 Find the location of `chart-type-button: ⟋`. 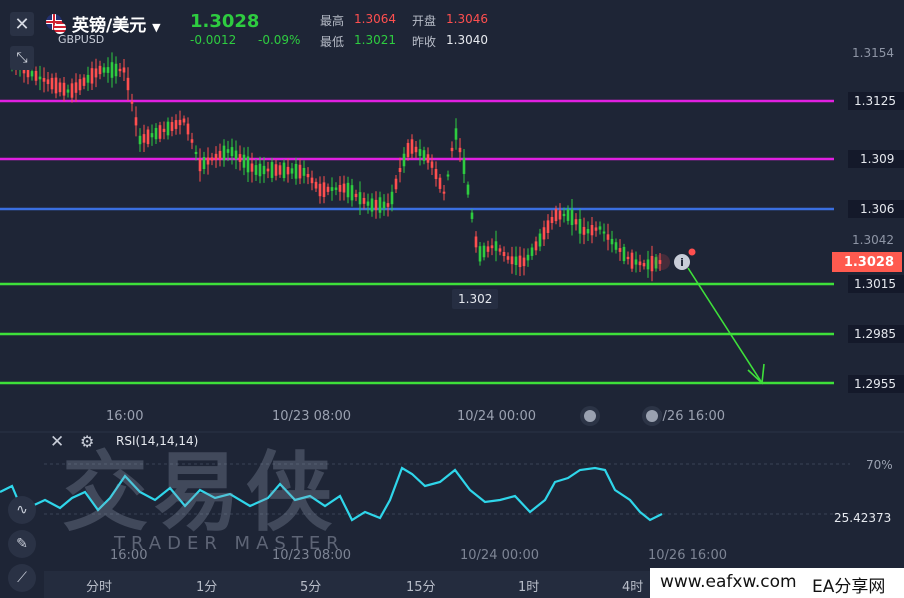

chart-type-button: ⟋ is located at coordinates (22, 578).